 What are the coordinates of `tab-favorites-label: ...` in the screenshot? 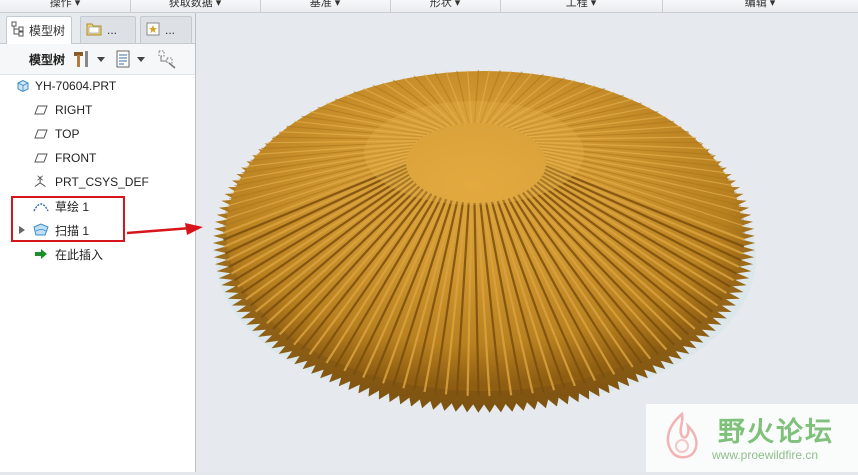 It's located at (170, 30).